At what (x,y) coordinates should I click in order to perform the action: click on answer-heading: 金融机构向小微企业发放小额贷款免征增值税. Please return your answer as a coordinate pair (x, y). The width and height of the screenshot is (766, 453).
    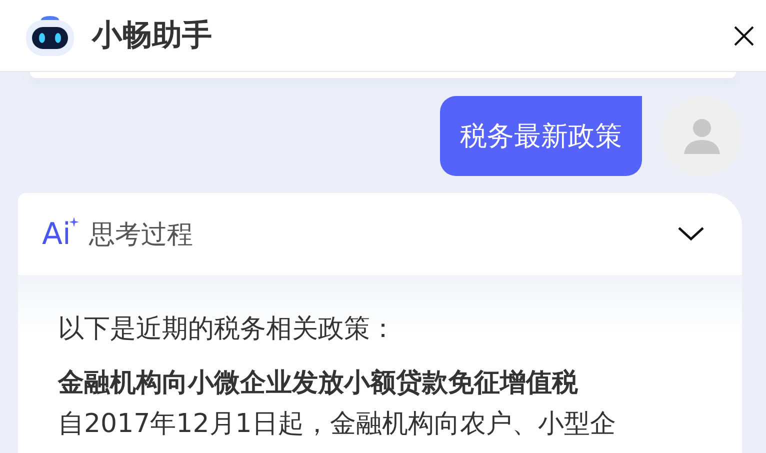
    Looking at the image, I should click on (318, 383).